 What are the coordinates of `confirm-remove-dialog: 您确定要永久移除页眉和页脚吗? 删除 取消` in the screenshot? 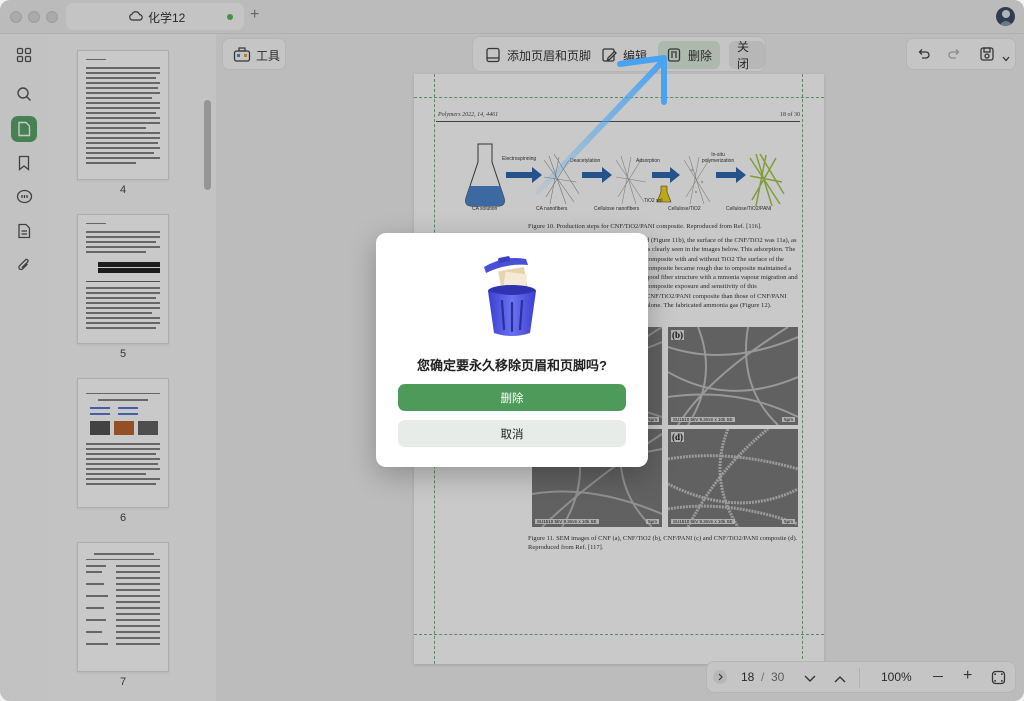 It's located at (512, 350).